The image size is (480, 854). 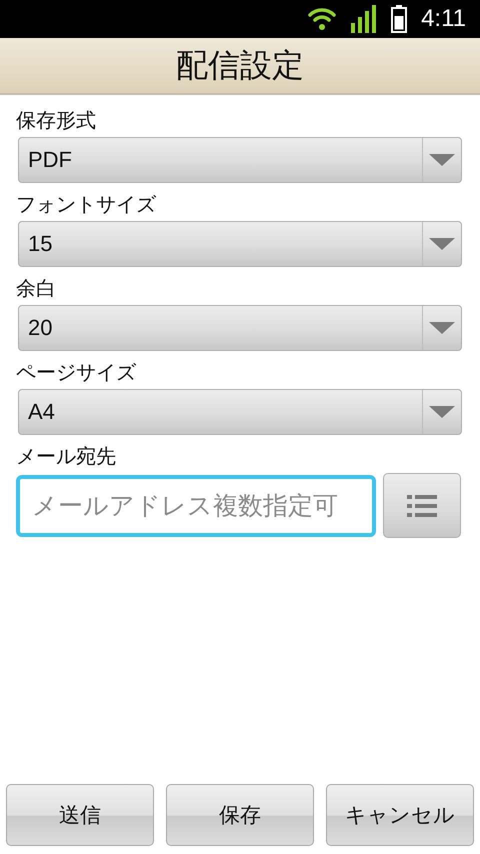 I want to click on dropdown: 20, so click(x=240, y=328).